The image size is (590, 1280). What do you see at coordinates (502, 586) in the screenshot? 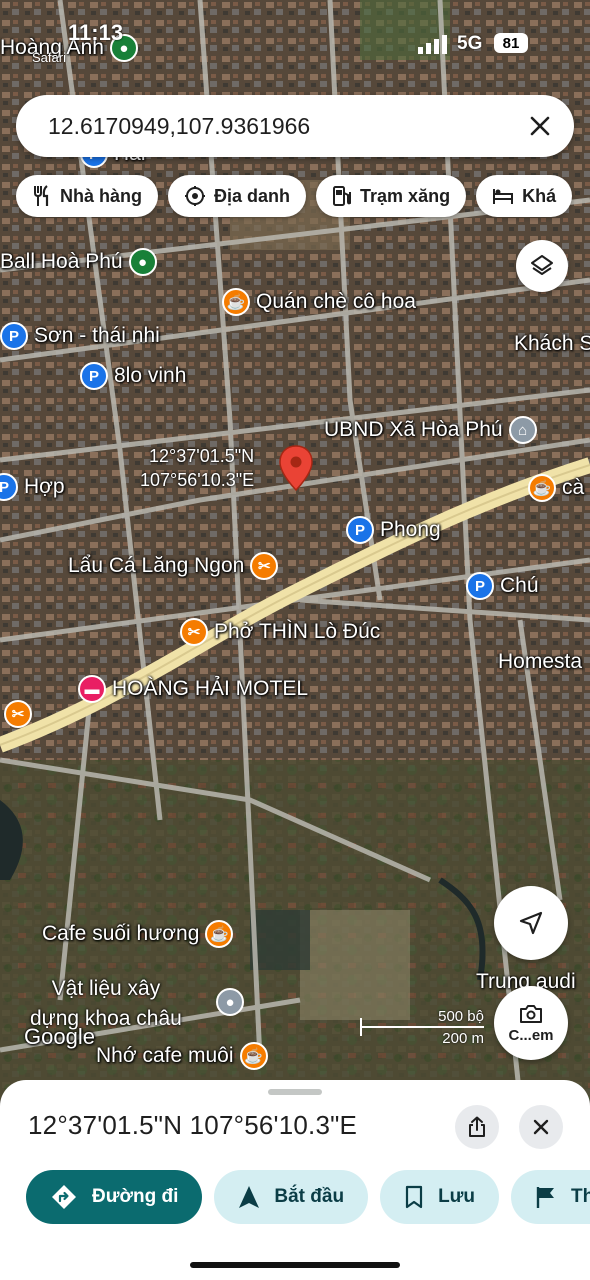
I see `place-label-chu: P Chú` at bounding box center [502, 586].